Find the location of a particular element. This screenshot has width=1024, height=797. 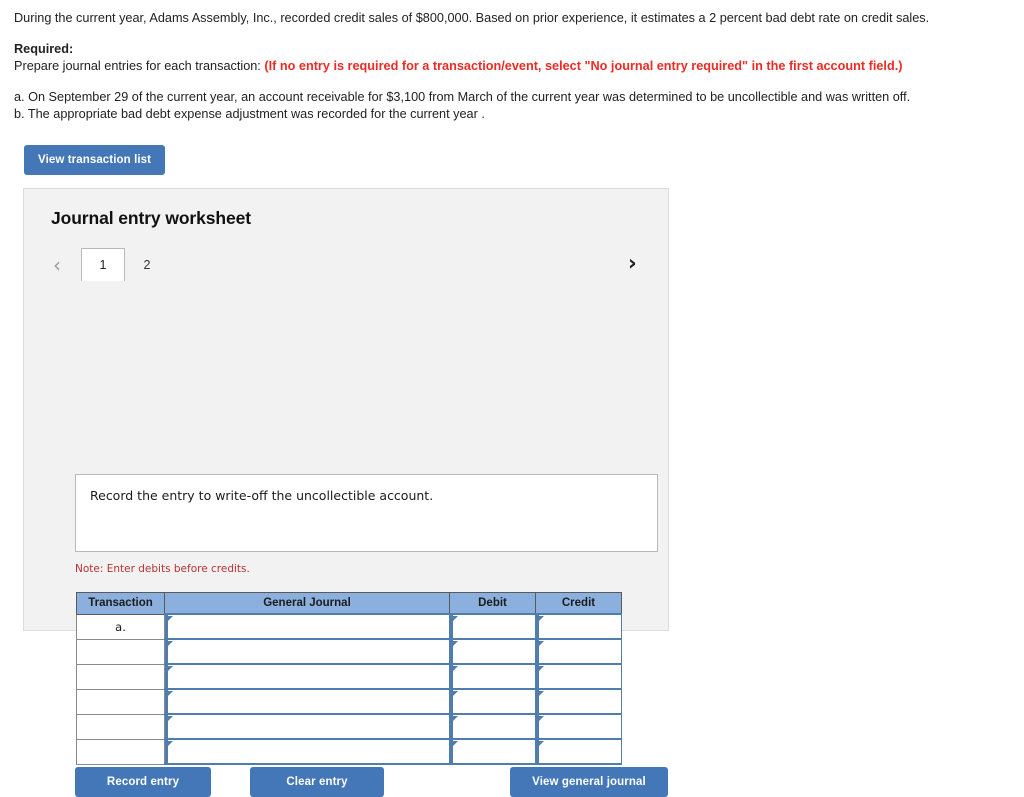

journal-entry-table-body: a. is located at coordinates (349, 689).